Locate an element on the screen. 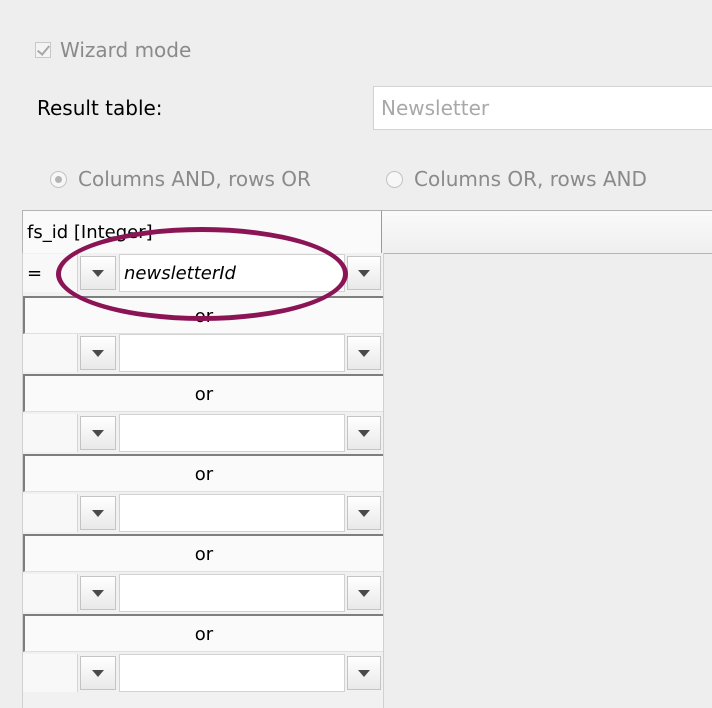  radio-columns-and-rows-or: Columns AND, rows OR is located at coordinates (180, 179).